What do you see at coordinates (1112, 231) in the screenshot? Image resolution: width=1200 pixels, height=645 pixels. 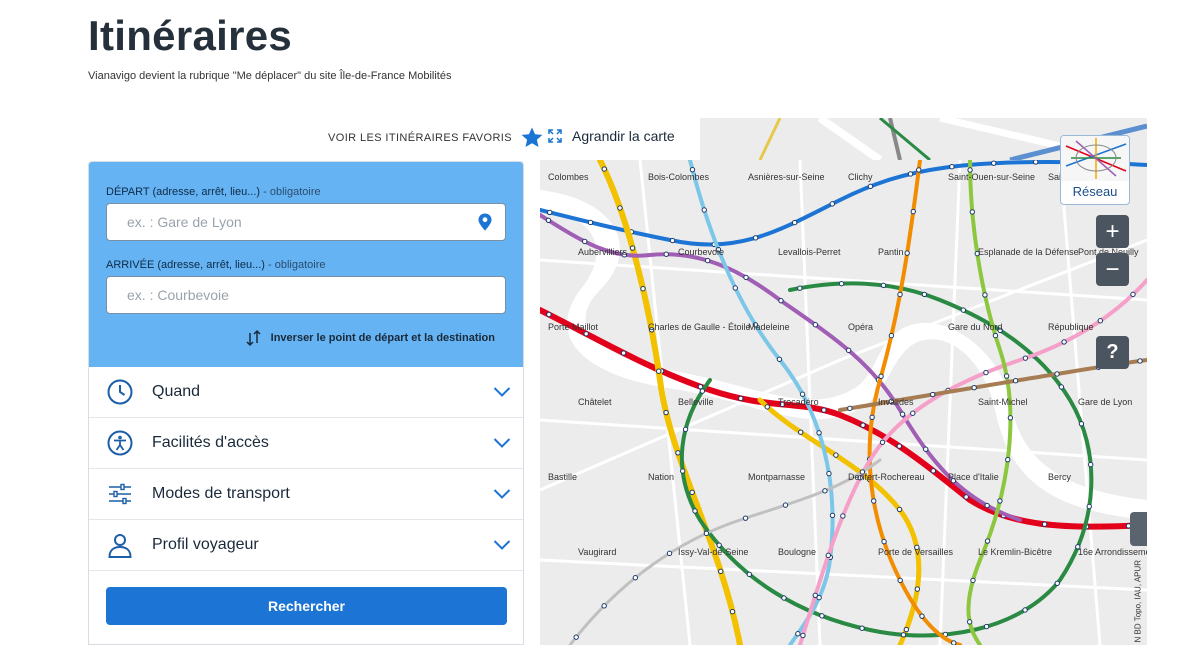 I see `zoom-in-button: +` at bounding box center [1112, 231].